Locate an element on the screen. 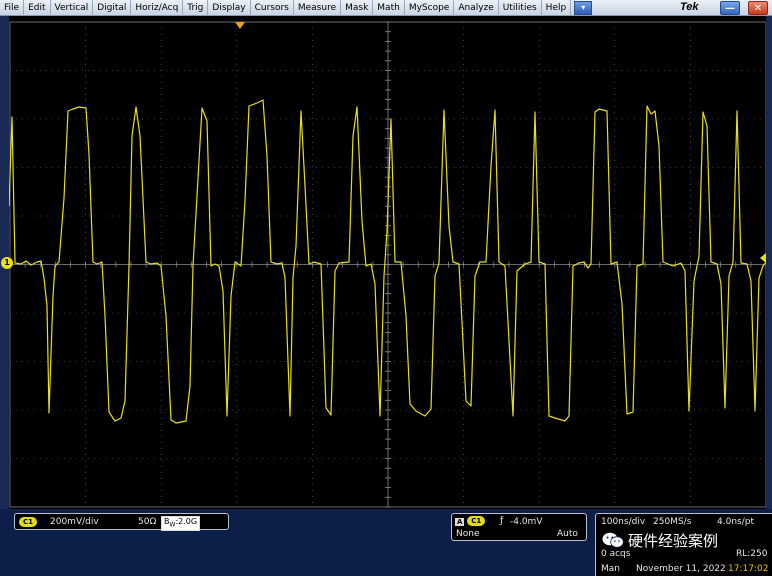 This screenshot has height=576, width=772. trigger-coupling: None is located at coordinates (468, 534).